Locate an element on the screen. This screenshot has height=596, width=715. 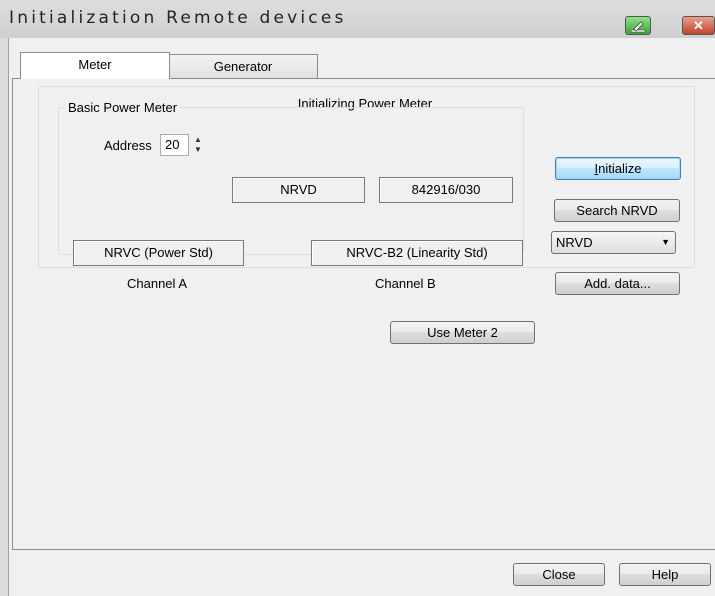
search-nrvd-button: Search NRVD is located at coordinates (617, 210).